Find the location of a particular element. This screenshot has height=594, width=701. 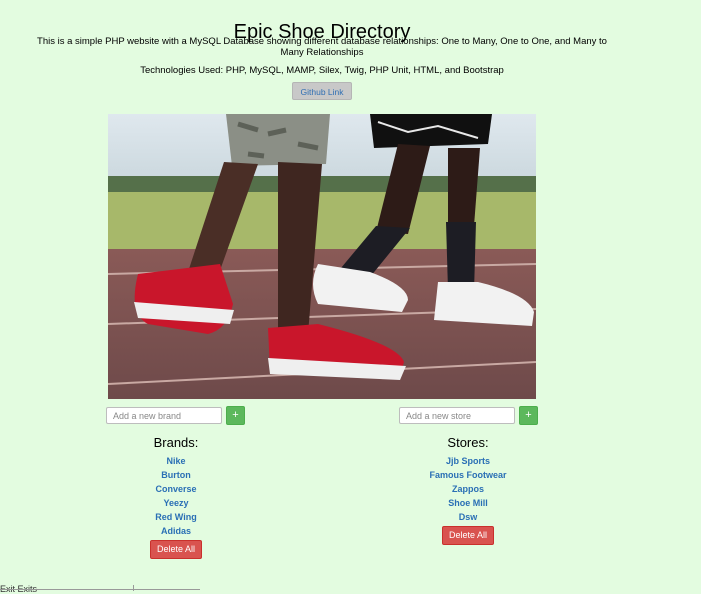

stores-heading: Stores: is located at coordinates (468, 442).